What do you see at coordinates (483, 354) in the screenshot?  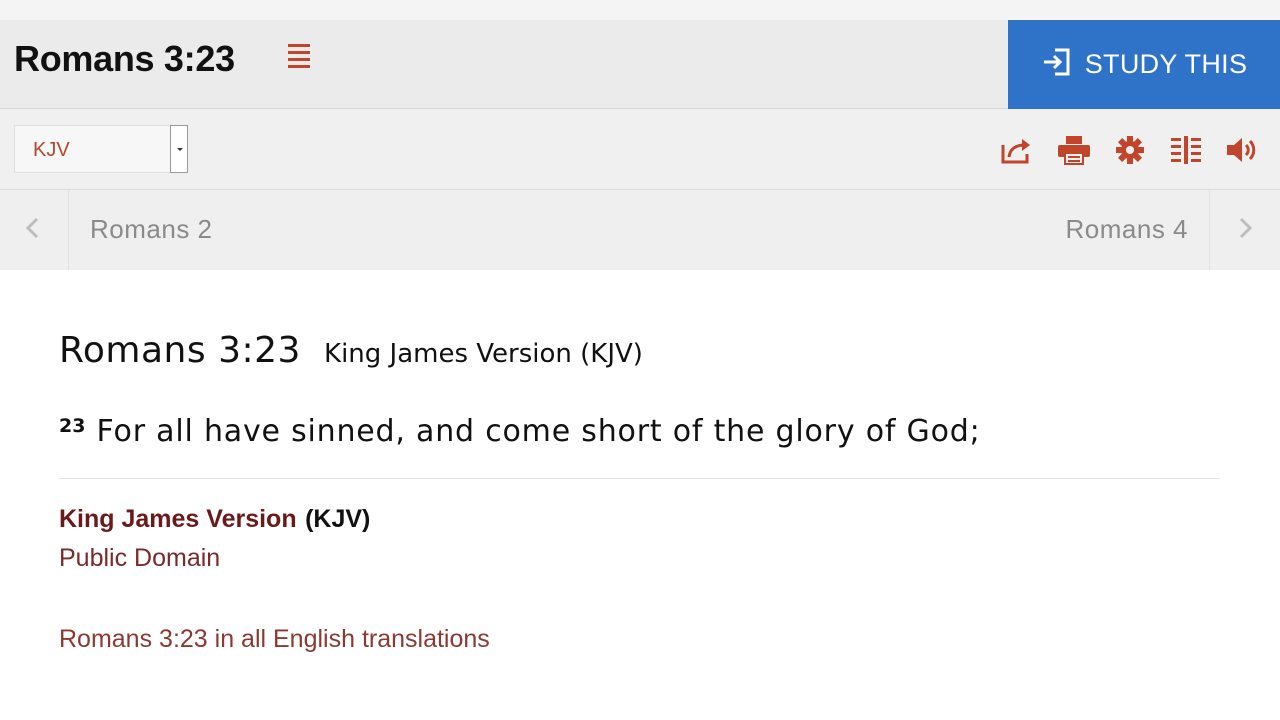 I see `passage-version-name: King James Version (KJV)` at bounding box center [483, 354].